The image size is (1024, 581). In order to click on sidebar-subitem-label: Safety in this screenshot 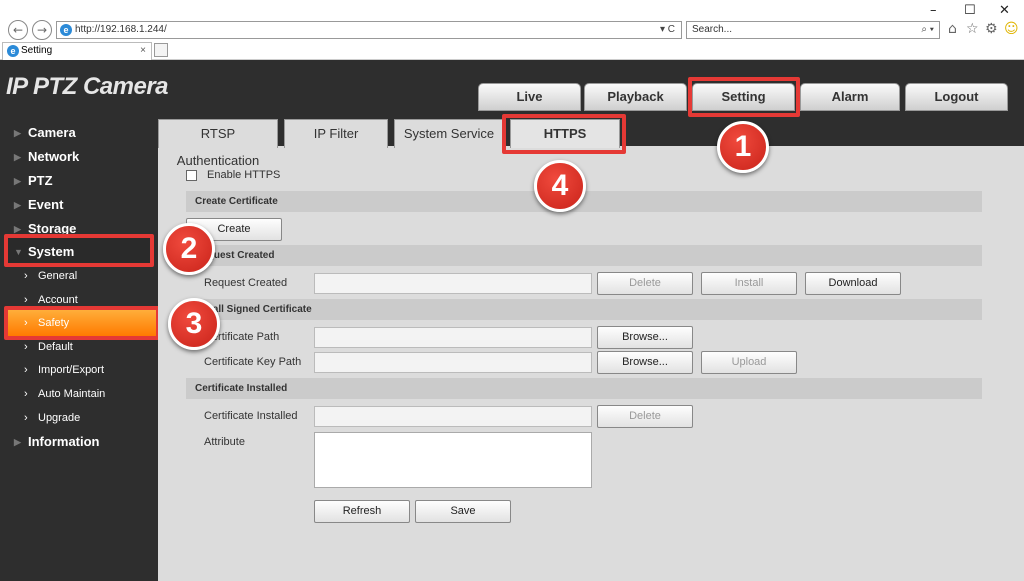, I will do `click(54, 323)`.